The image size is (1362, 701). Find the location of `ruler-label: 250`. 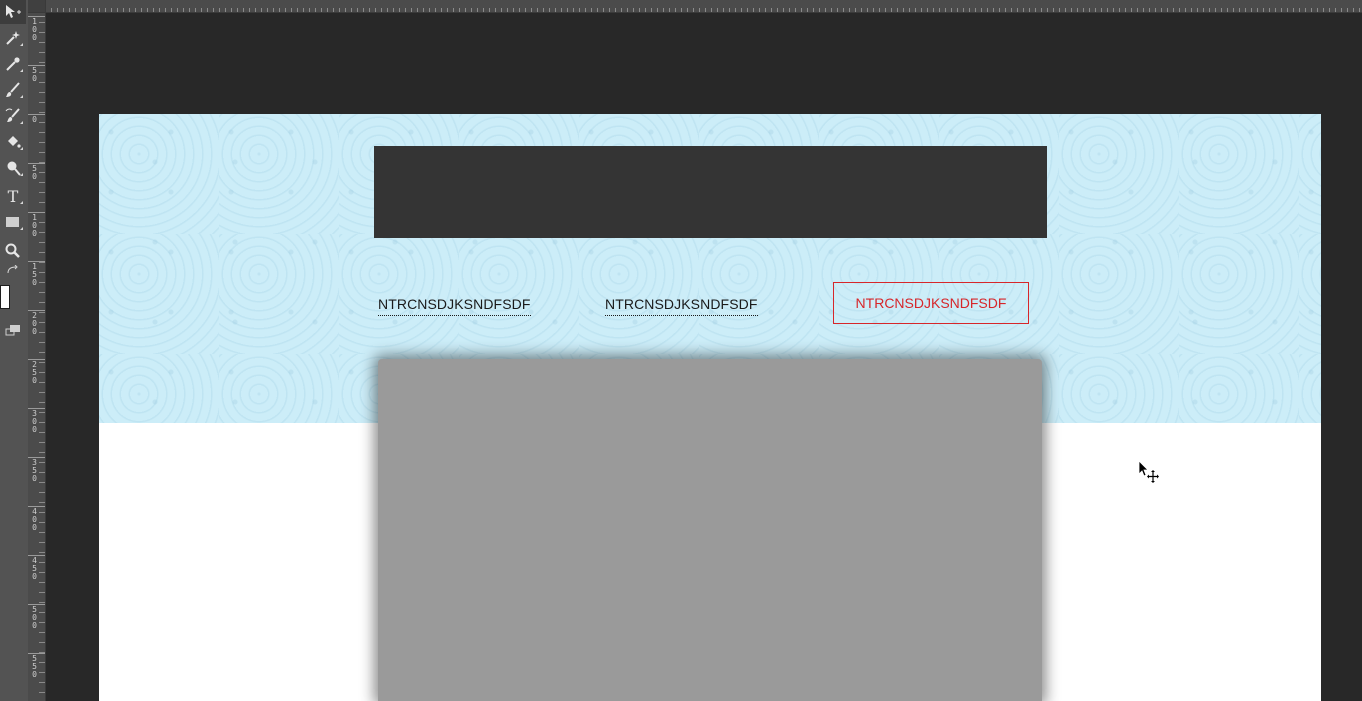

ruler-label: 250 is located at coordinates (34, 372).